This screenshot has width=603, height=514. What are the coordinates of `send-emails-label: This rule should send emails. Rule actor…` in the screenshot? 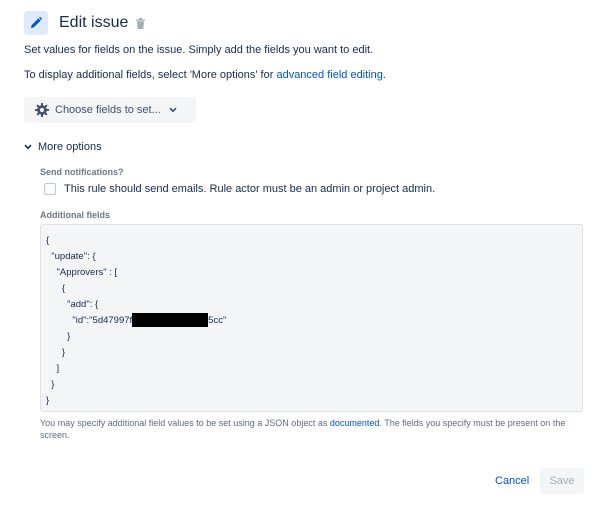 It's located at (250, 189).